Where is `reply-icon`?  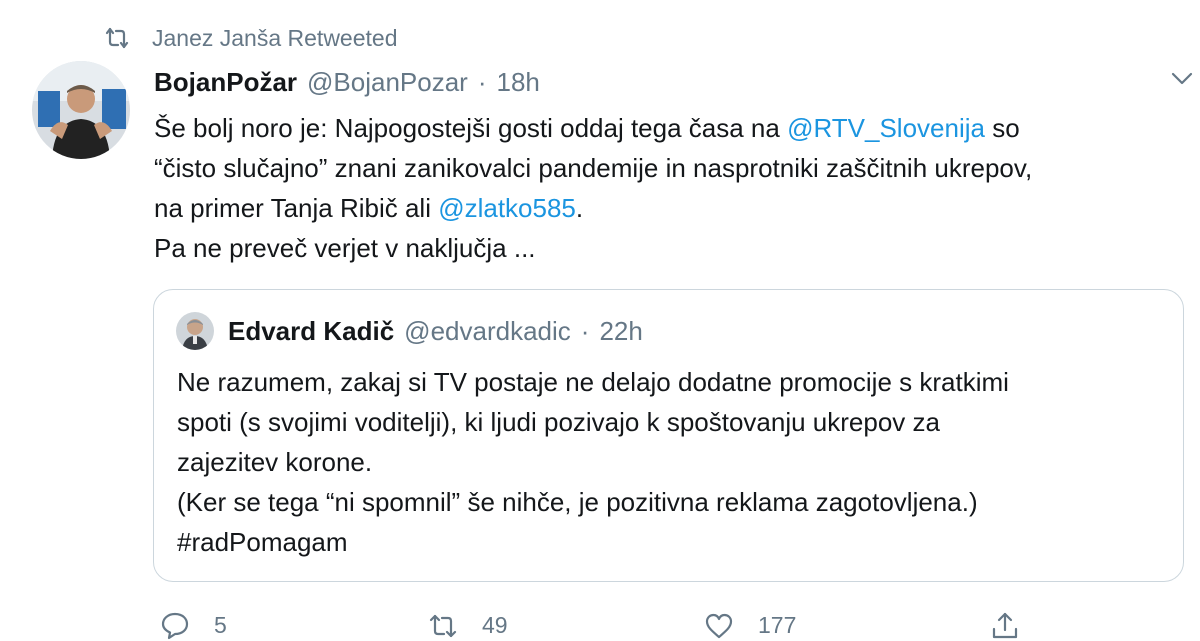 reply-icon is located at coordinates (175, 626).